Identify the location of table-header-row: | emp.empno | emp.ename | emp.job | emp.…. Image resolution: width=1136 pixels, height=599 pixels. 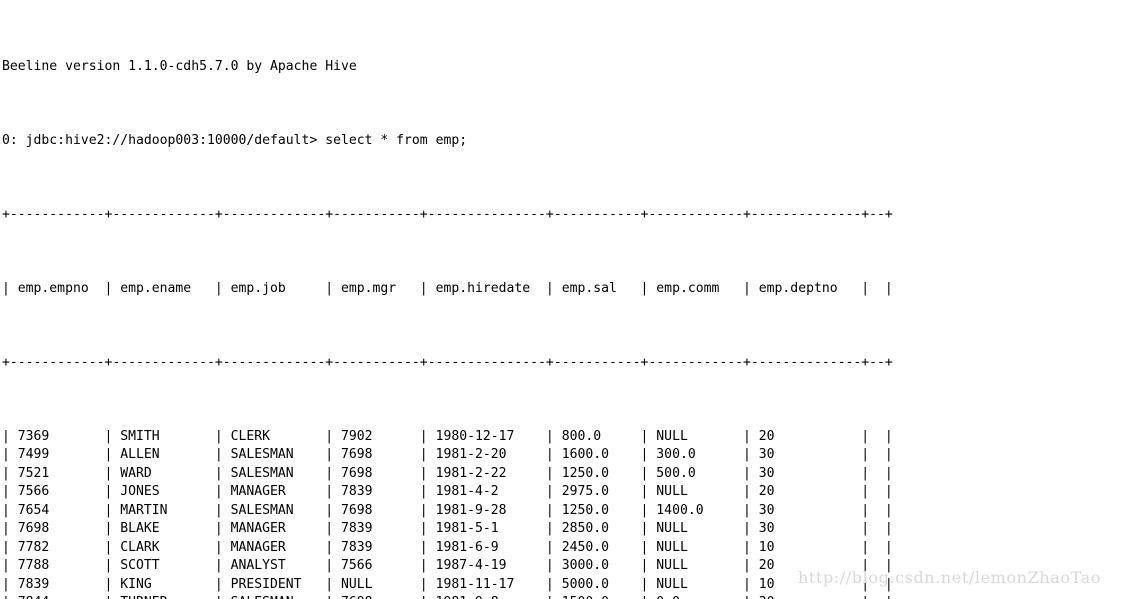
(447, 288).